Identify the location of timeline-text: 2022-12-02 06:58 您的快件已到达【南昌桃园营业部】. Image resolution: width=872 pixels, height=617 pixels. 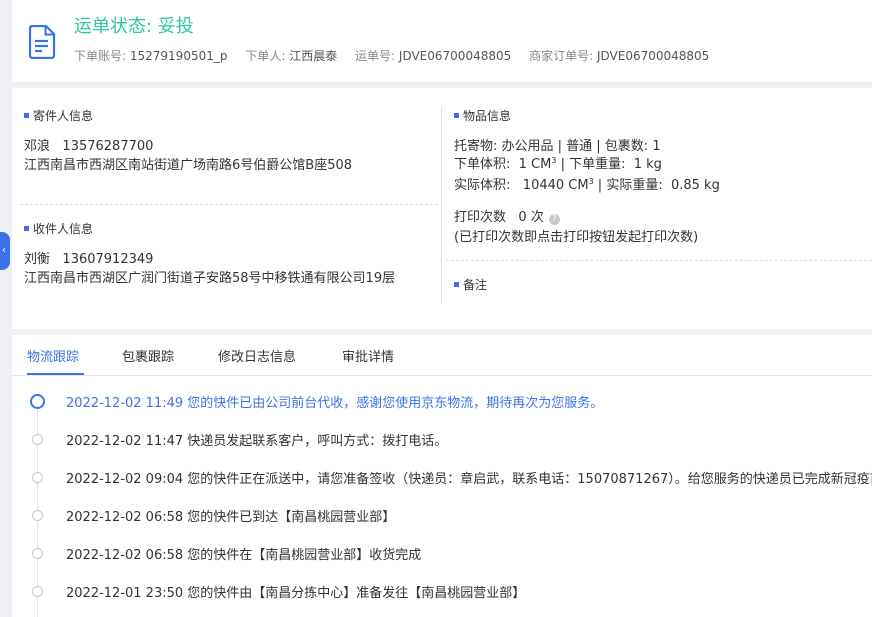
(231, 517).